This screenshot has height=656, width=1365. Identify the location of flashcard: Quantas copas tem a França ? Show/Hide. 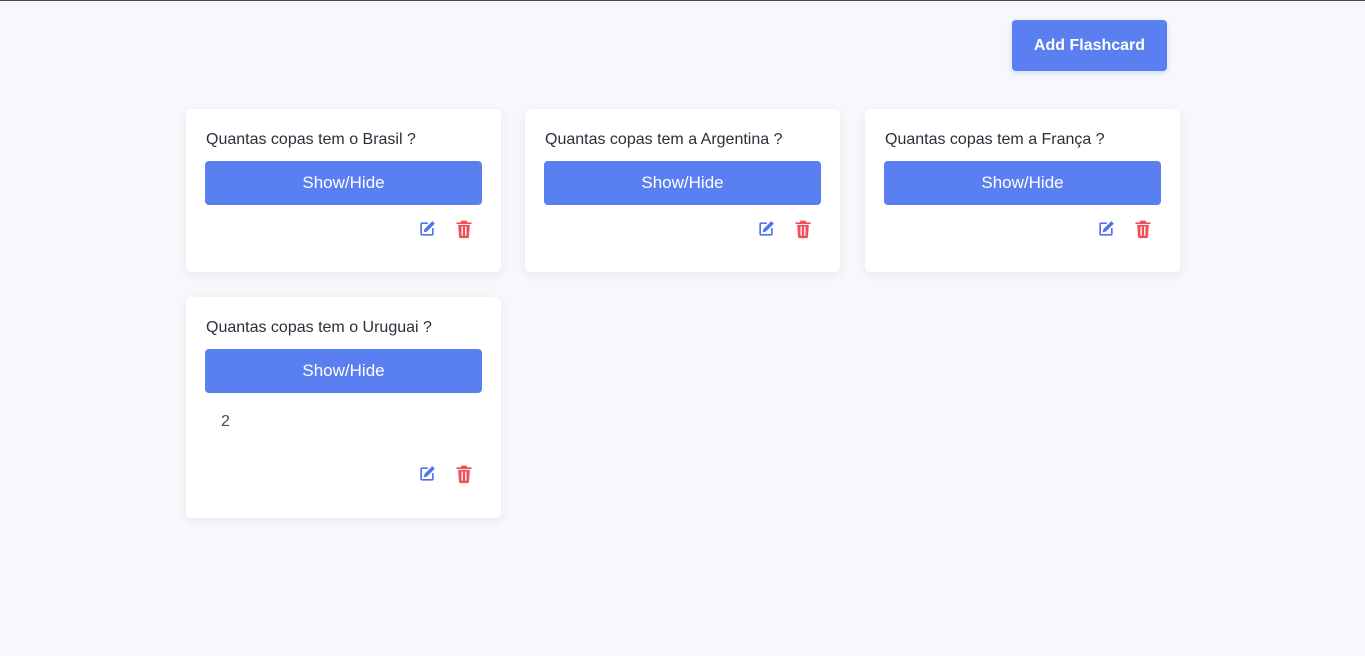
(1022, 190).